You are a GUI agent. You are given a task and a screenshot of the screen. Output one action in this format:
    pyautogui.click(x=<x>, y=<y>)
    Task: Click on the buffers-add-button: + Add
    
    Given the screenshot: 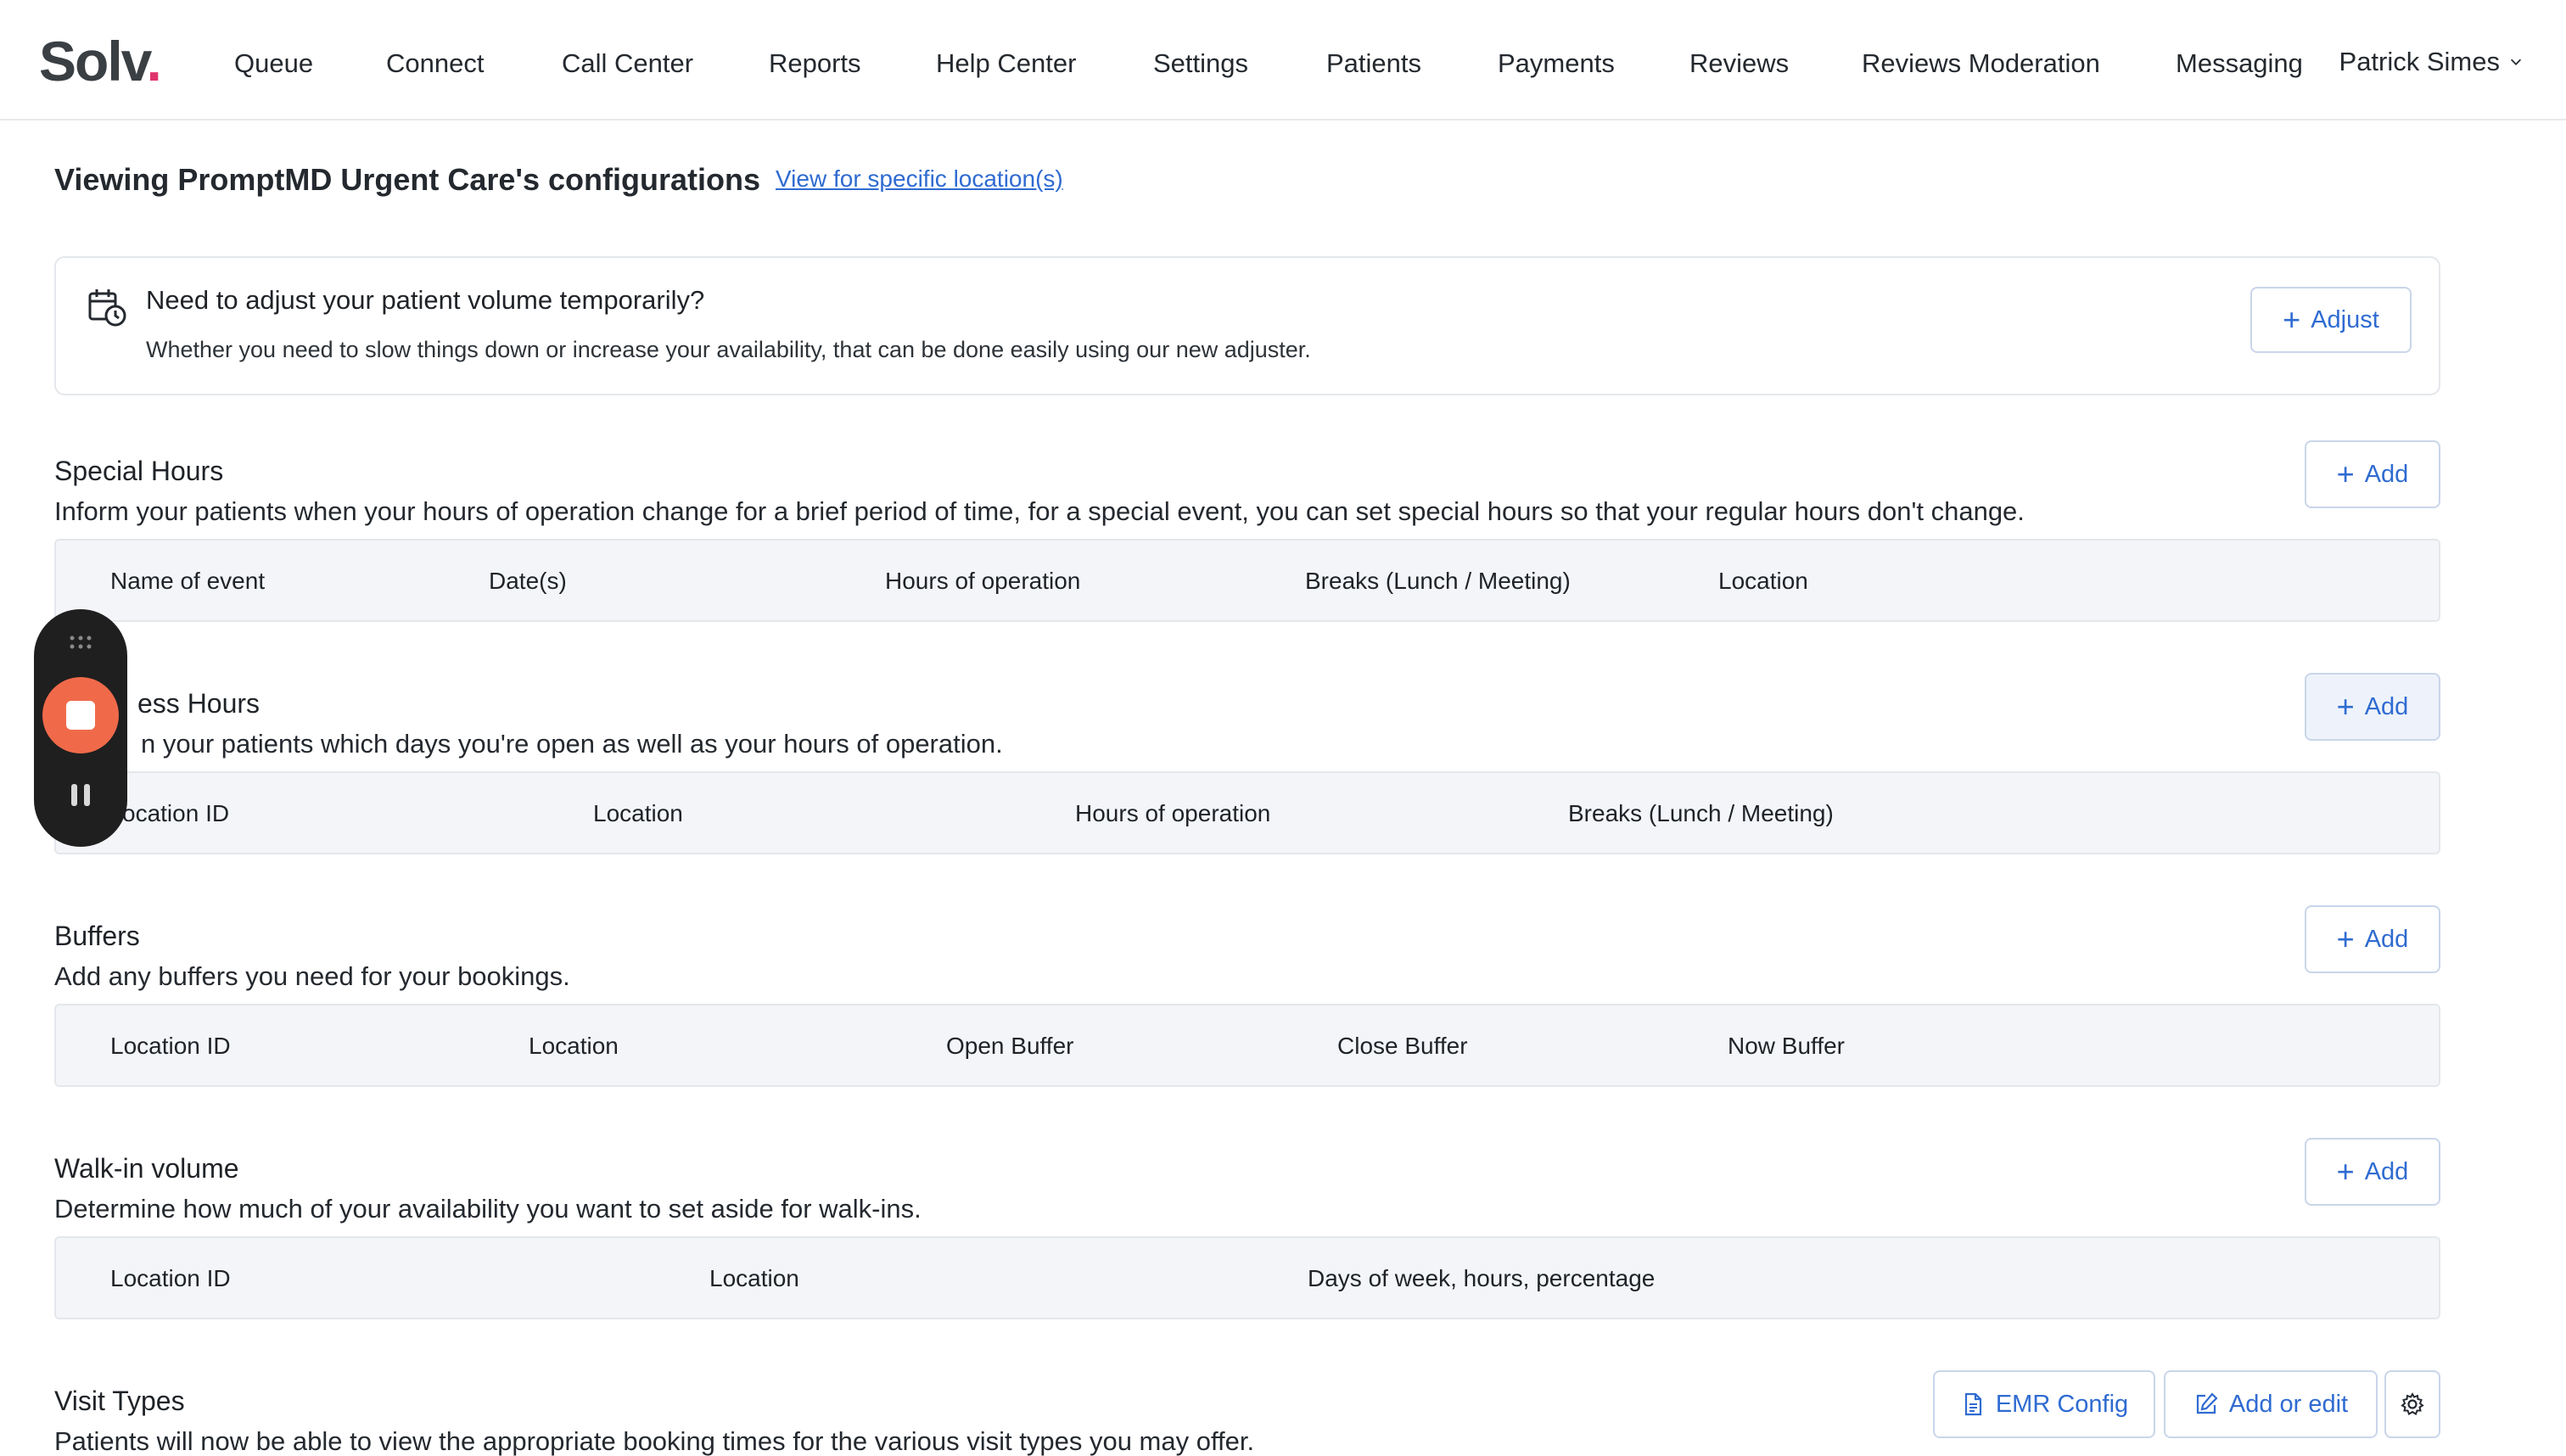 What is the action you would take?
    pyautogui.click(x=2372, y=939)
    